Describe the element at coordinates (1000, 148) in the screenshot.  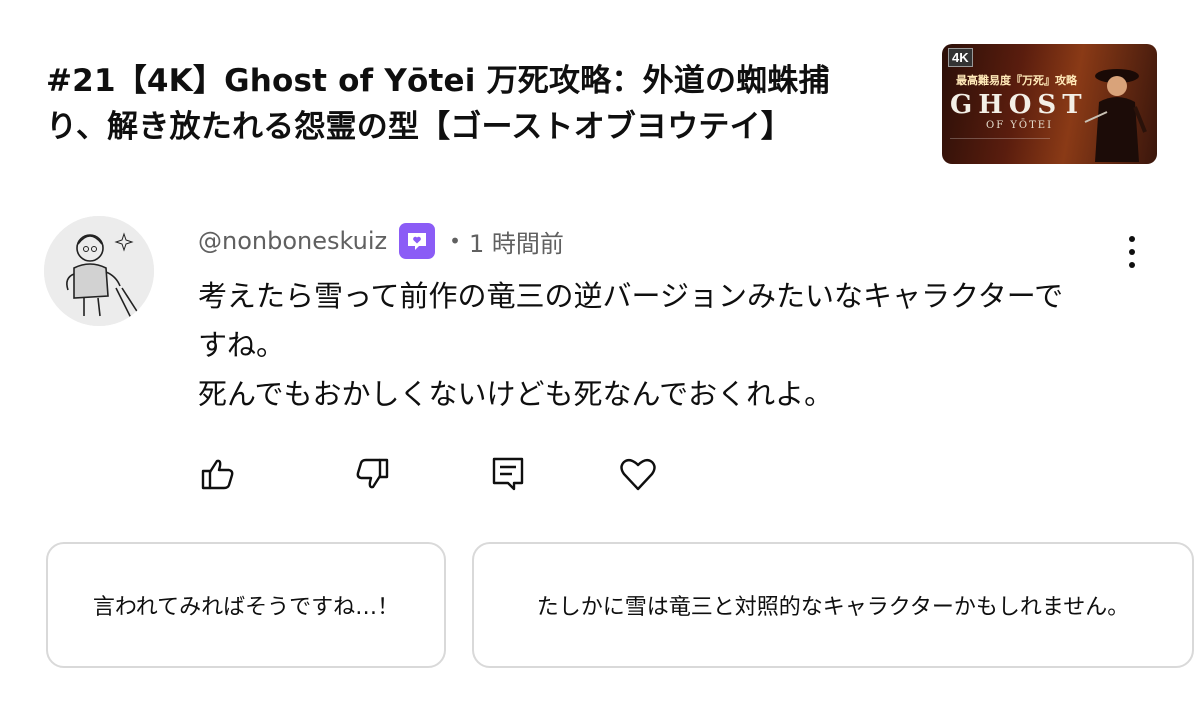
I see `thumbnail-fine-print` at that location.